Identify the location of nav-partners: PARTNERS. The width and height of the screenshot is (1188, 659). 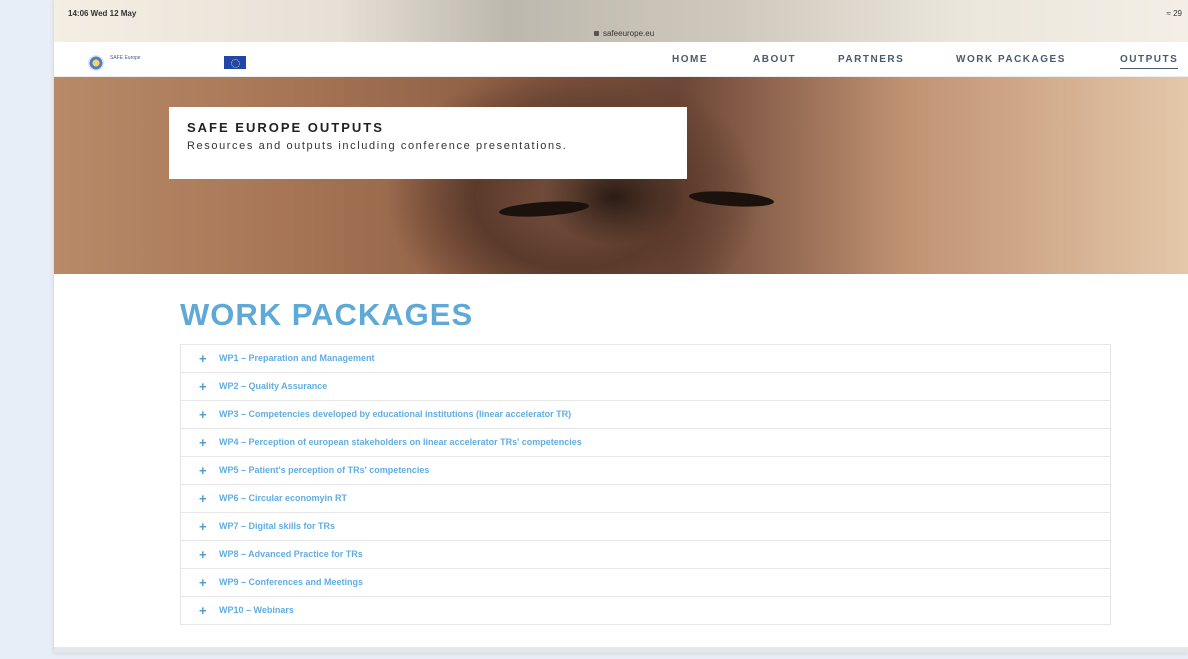
(871, 59).